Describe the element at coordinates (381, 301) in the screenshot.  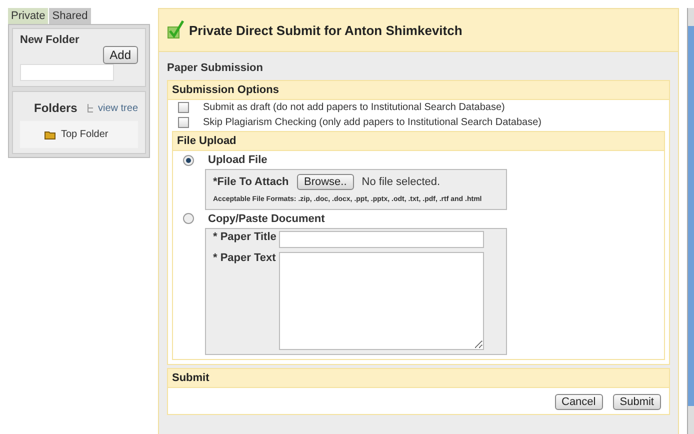
I see `paper-text-field` at that location.